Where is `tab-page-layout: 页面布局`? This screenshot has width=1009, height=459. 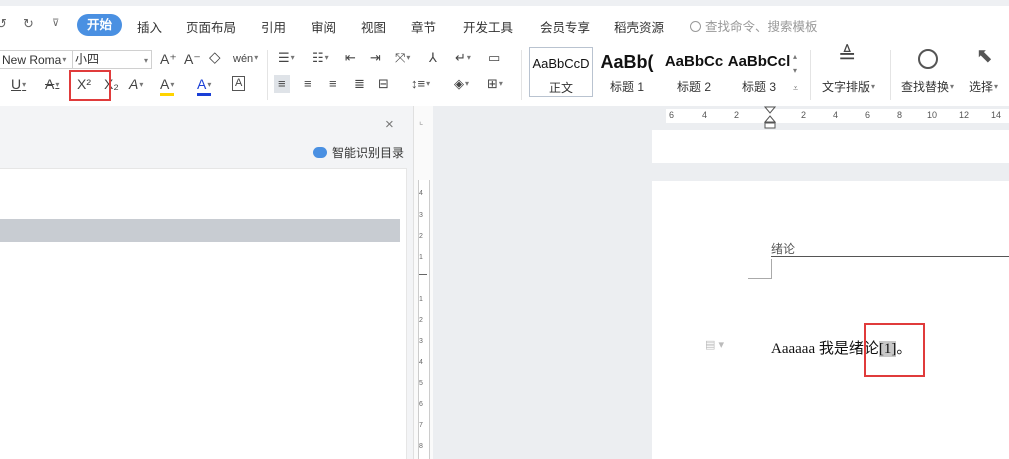
tab-page-layout: 页面布局 is located at coordinates (211, 26).